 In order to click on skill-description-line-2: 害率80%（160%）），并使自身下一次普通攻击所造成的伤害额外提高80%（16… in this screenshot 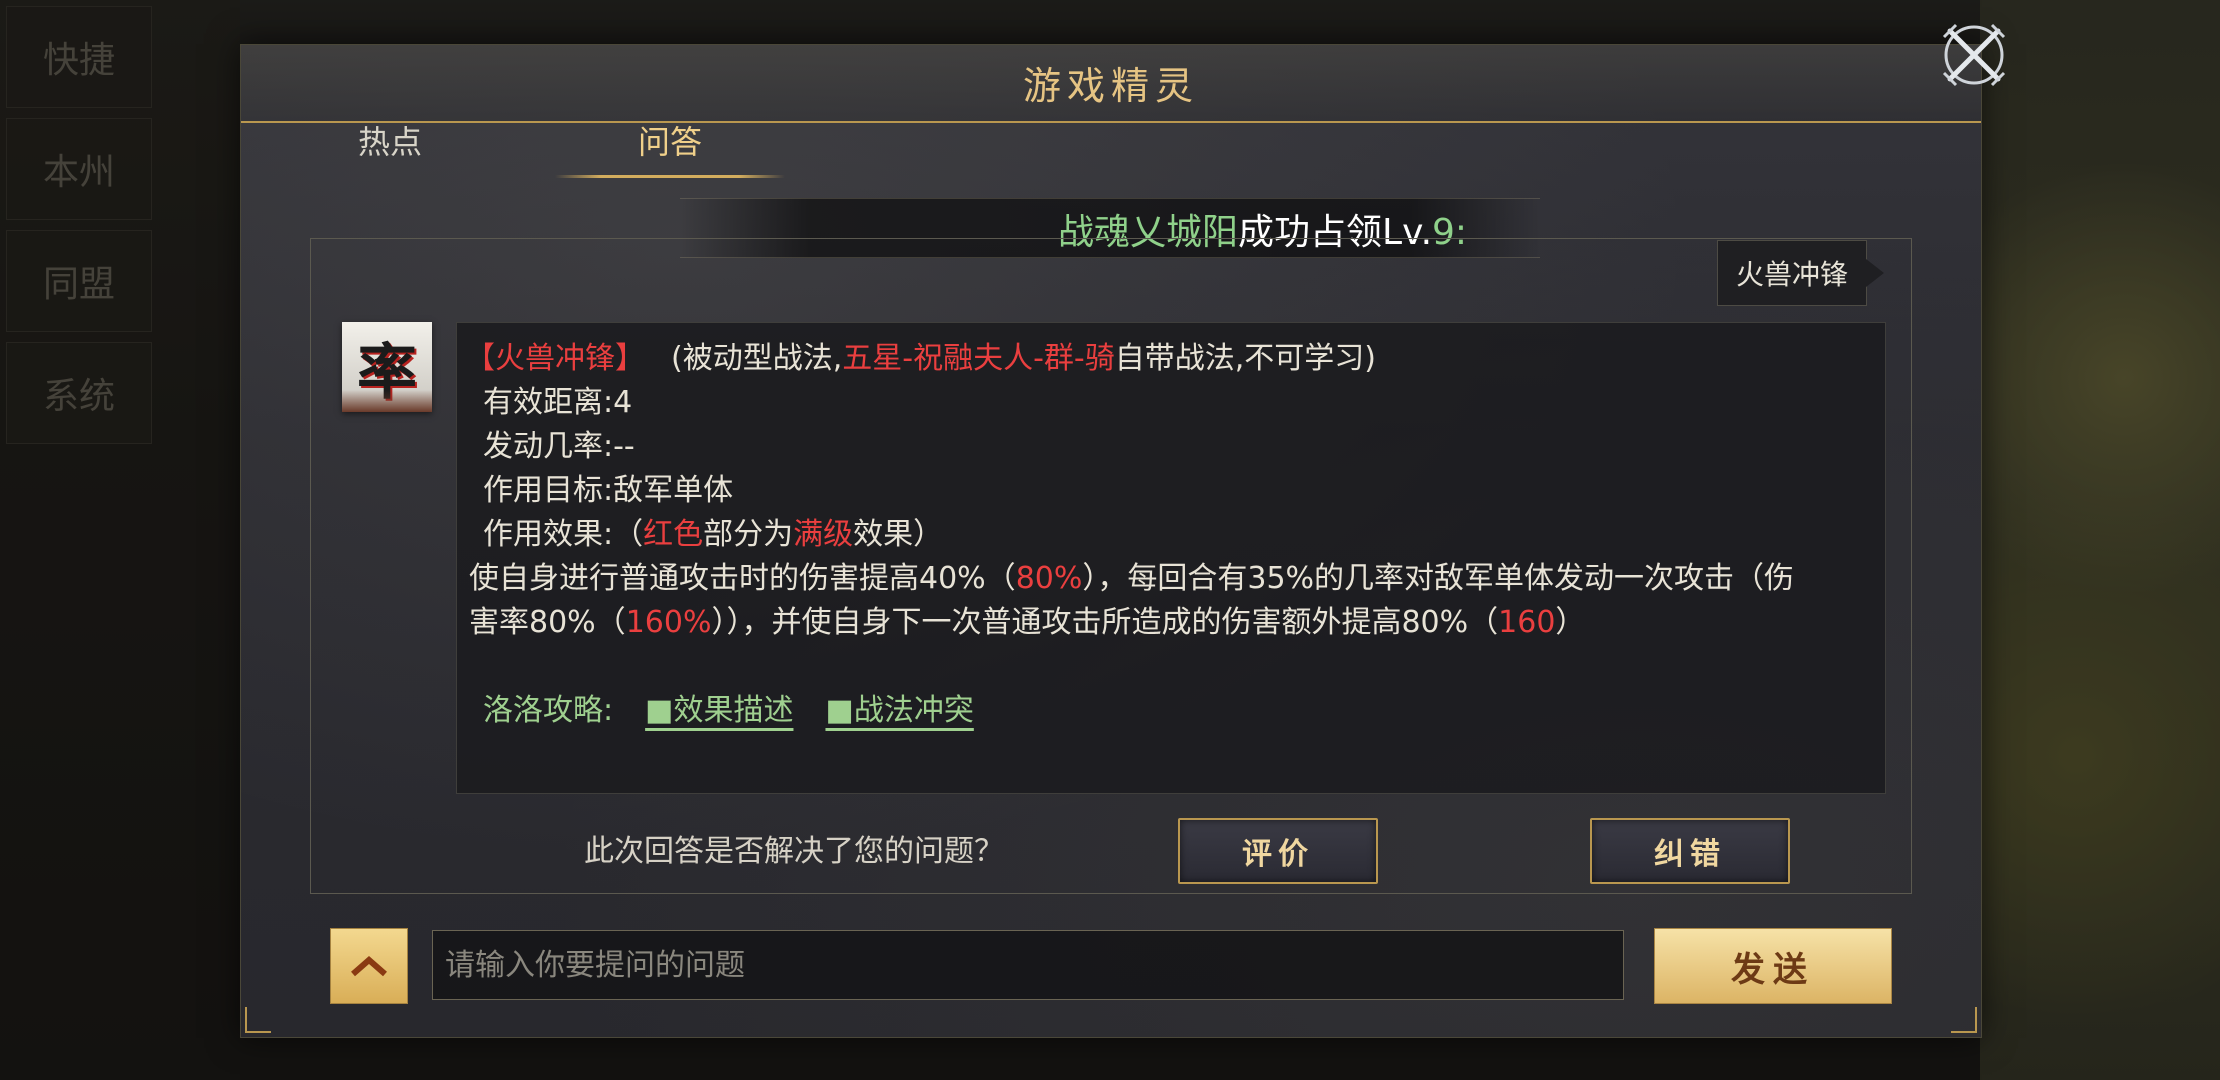, I will do `click(1027, 623)`.